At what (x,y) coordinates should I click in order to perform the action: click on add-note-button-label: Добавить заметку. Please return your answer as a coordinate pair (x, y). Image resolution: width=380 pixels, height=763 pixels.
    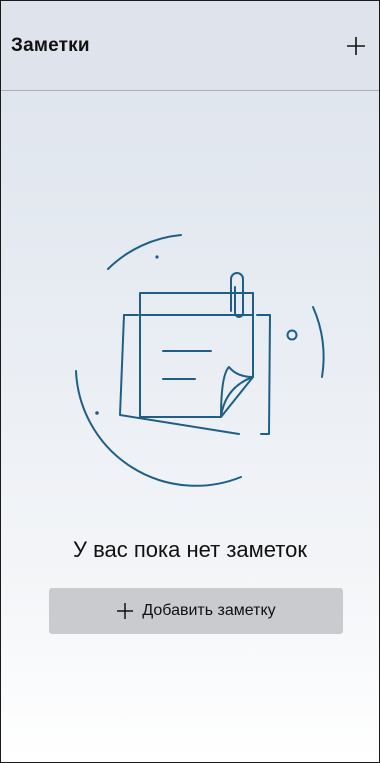
    Looking at the image, I should click on (209, 610).